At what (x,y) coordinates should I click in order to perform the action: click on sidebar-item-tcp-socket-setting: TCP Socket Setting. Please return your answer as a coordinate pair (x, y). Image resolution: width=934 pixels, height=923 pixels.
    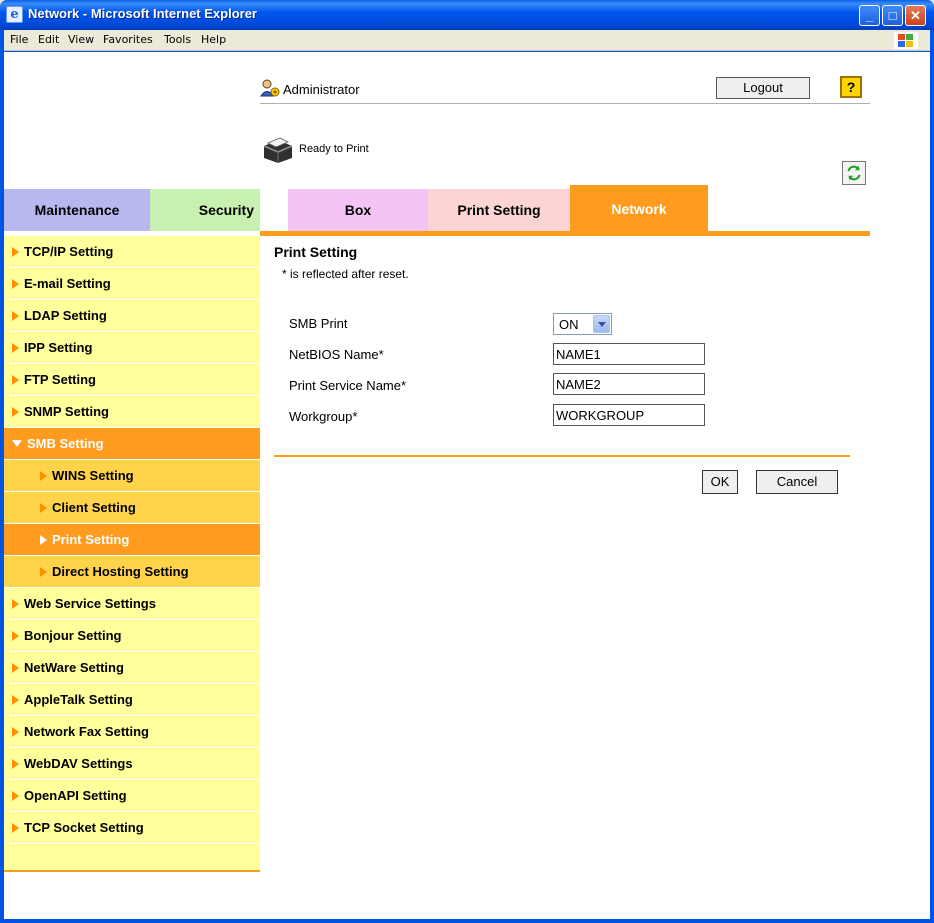
    Looking at the image, I should click on (132, 828).